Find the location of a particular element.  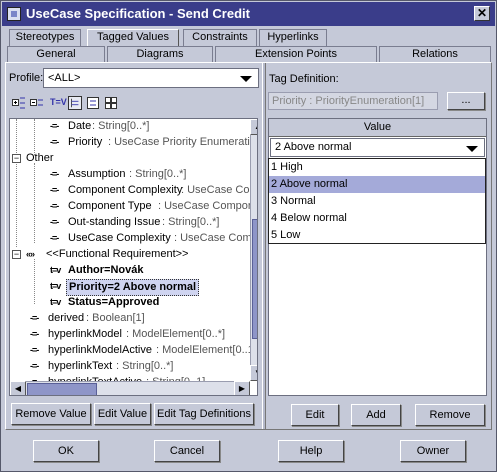

tree-group-row: − Other is located at coordinates (130, 159).